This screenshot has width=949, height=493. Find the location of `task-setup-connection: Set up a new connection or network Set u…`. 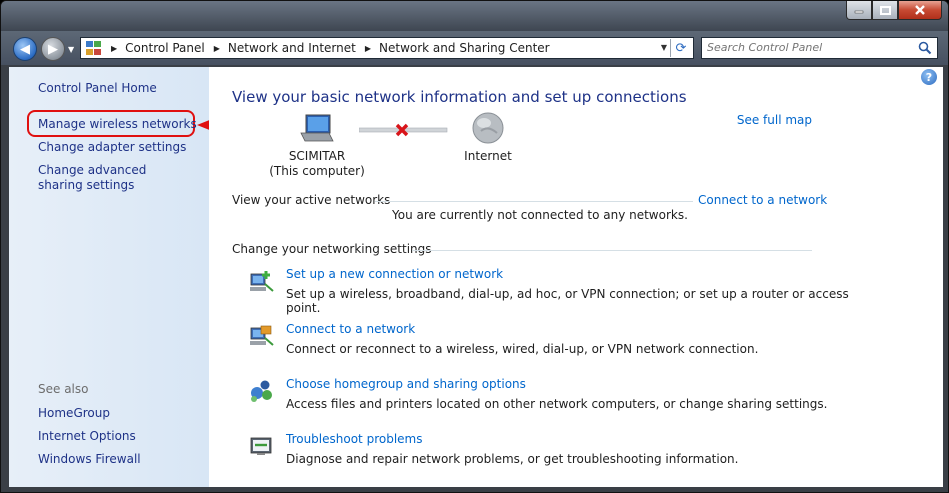

task-setup-connection: Set up a new connection or network Set u… is located at coordinates (559, 291).